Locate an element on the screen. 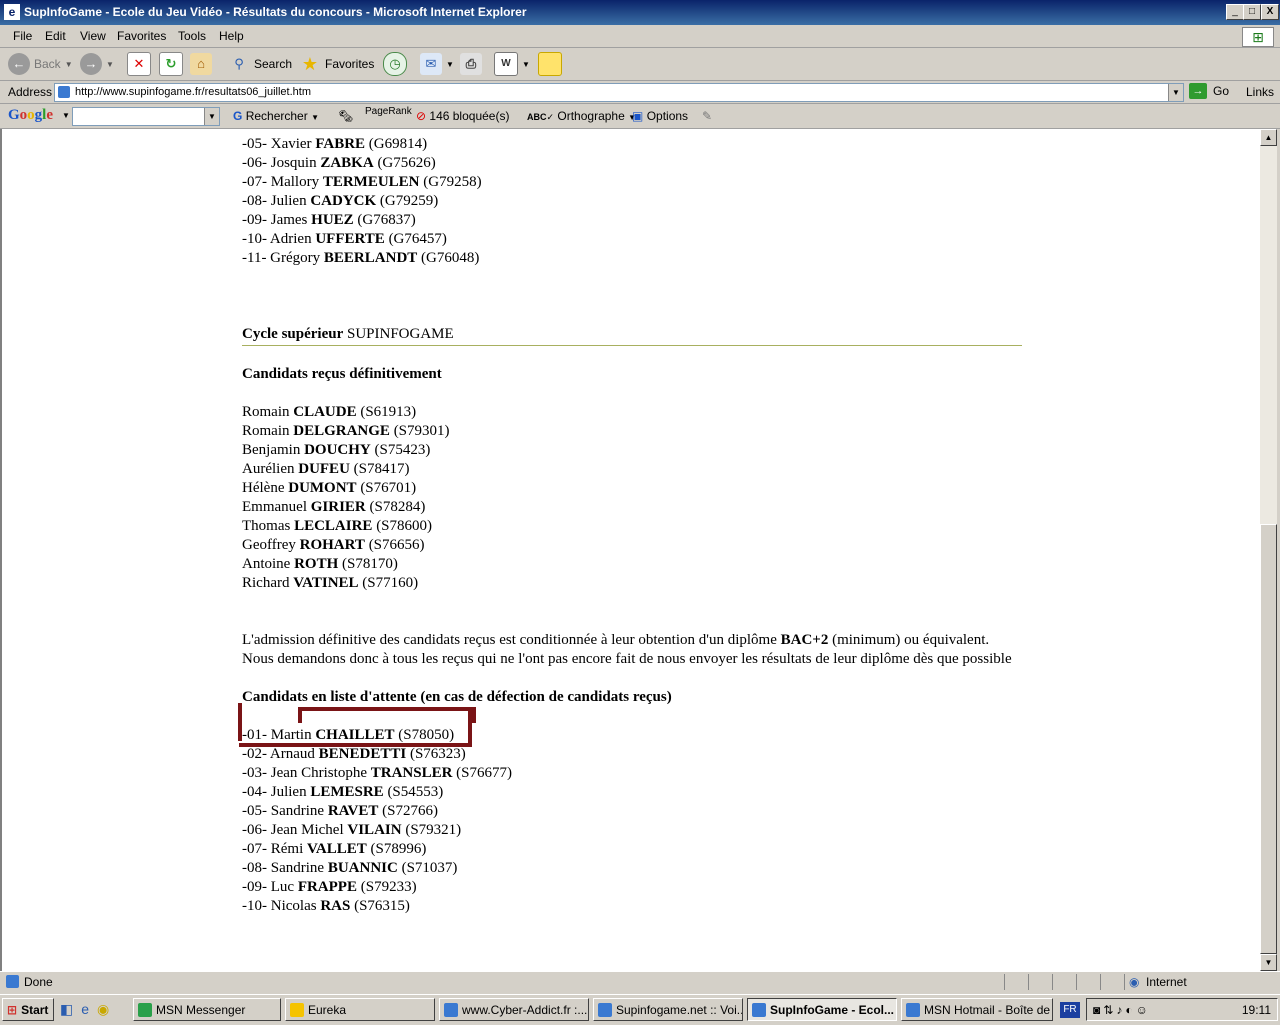  popup-blocked-icon: ⊘ is located at coordinates (421, 116).